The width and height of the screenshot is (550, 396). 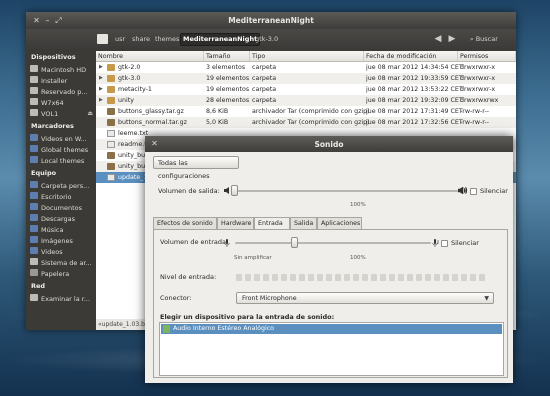 I want to click on downloads-folder-icon, so click(x=34, y=217).